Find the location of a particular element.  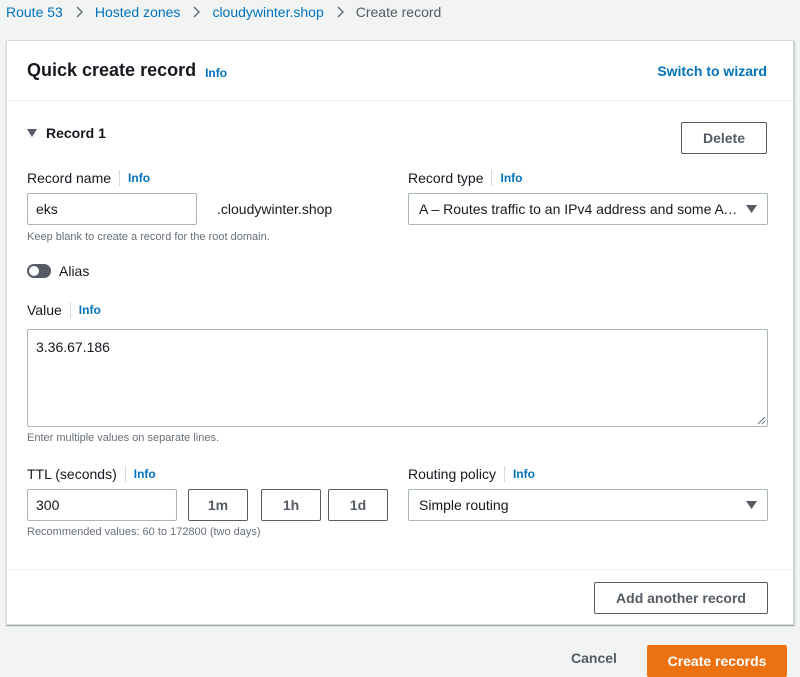

delete-button: Delete is located at coordinates (724, 138).